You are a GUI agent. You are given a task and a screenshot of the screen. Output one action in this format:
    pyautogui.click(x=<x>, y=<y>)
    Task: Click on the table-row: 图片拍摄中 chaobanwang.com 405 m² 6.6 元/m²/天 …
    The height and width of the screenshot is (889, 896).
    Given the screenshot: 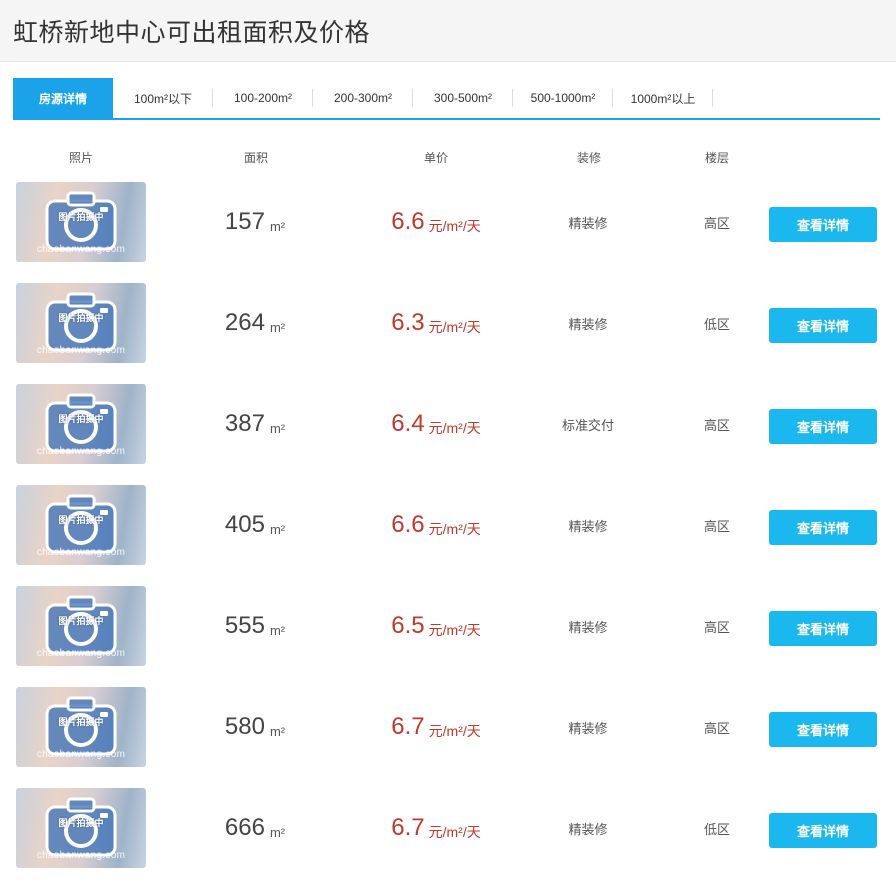 What is the action you would take?
    pyautogui.click(x=448, y=535)
    